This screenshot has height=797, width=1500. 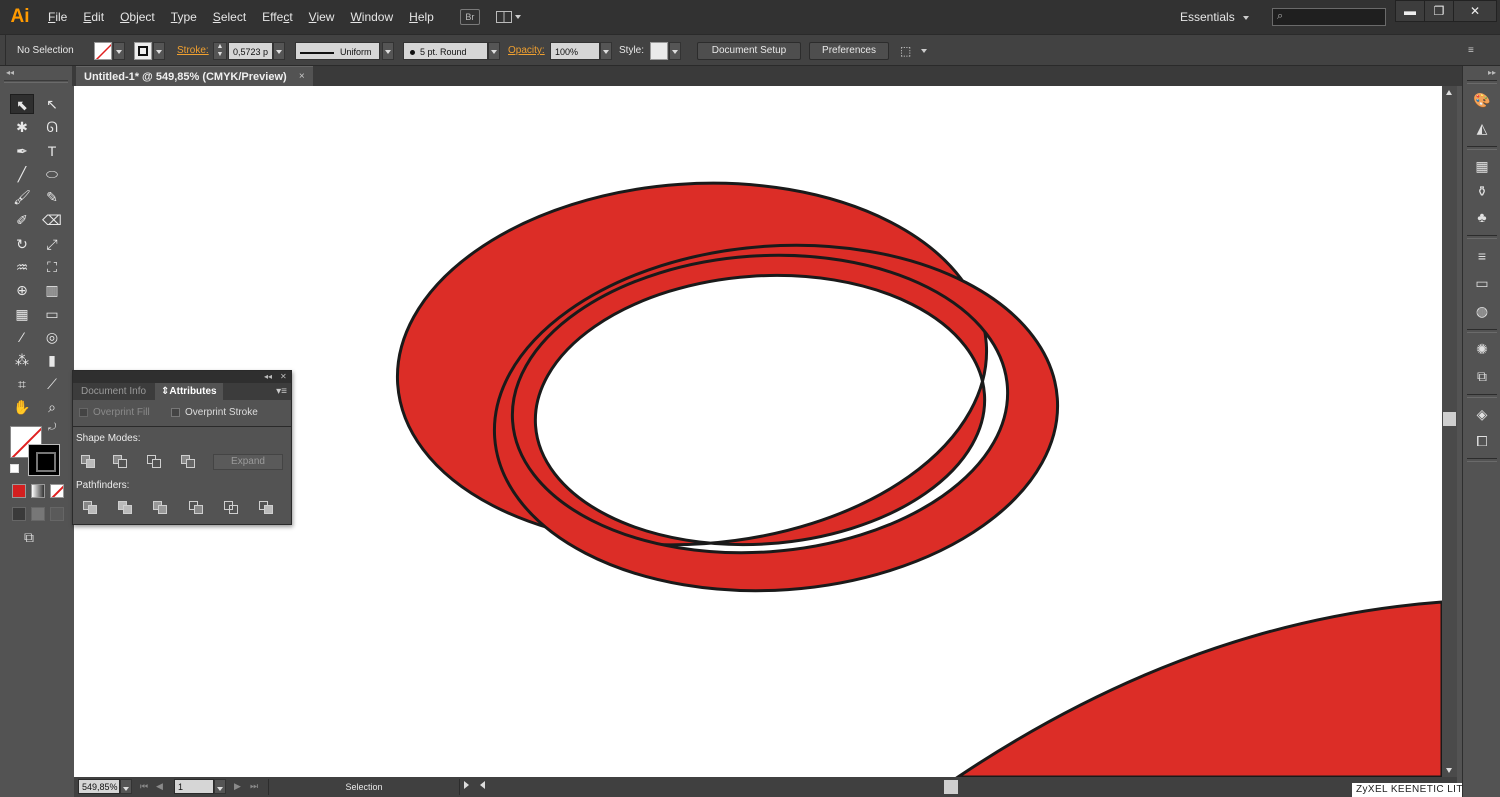 What do you see at coordinates (1214, 17) in the screenshot?
I see `workspace-switcher: Essentials` at bounding box center [1214, 17].